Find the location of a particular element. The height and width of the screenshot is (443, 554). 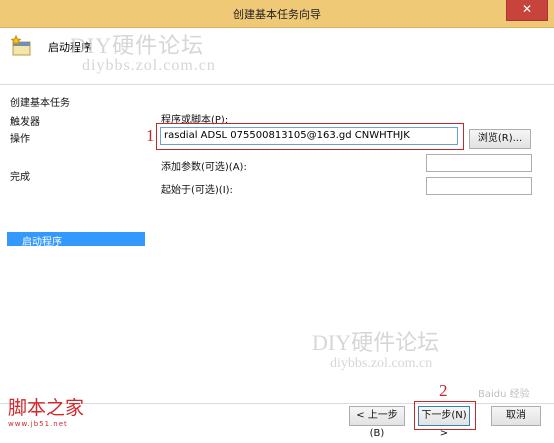

step-marker-2: 2 is located at coordinates (443, 390).